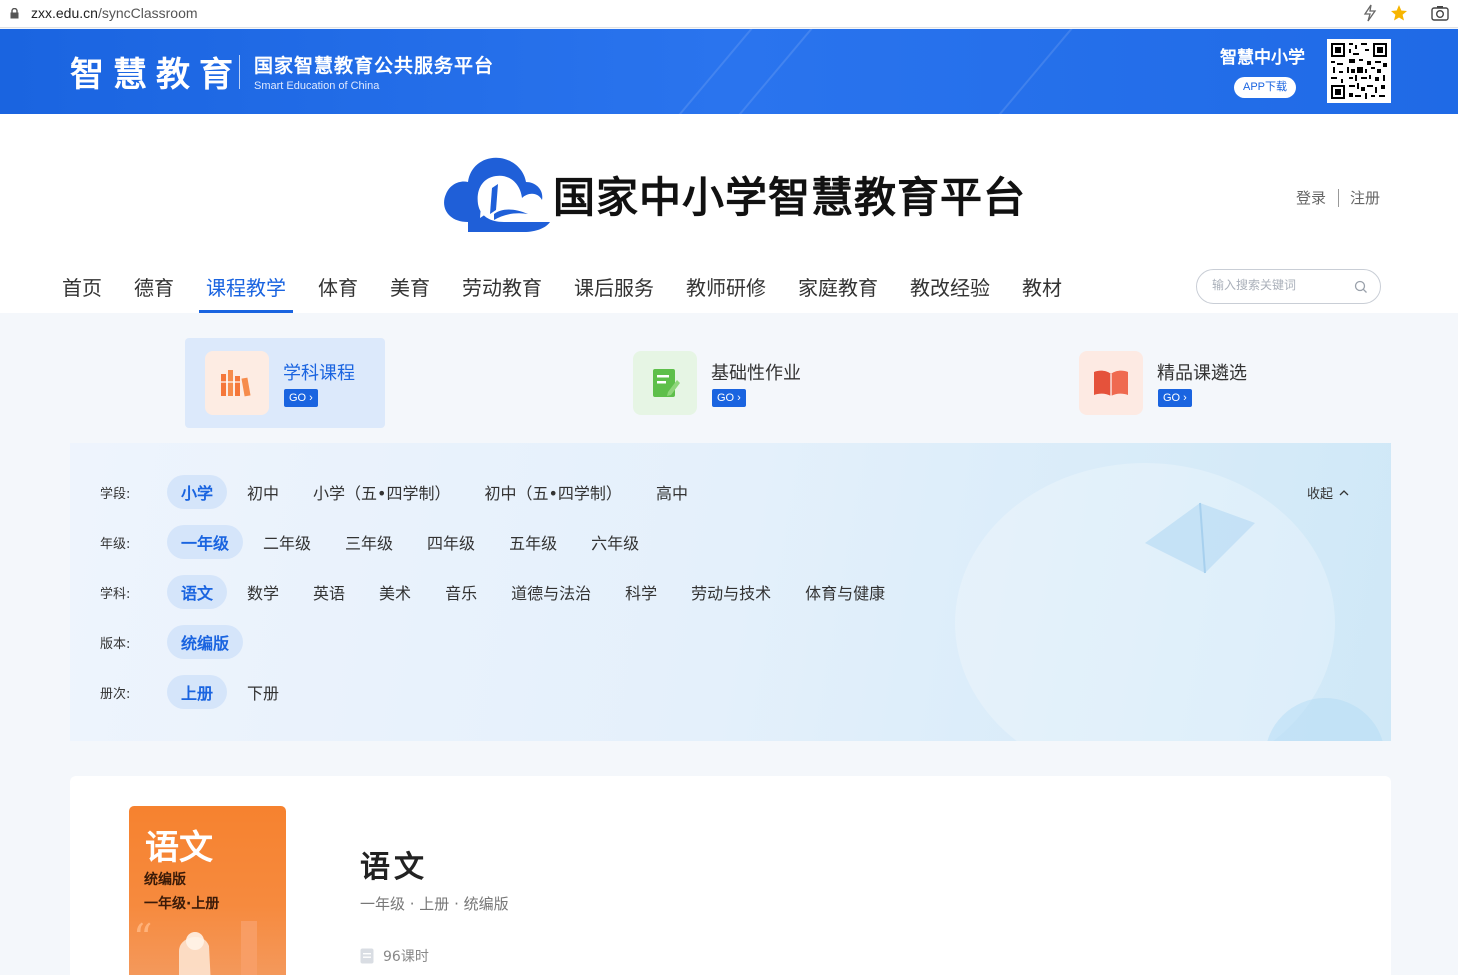 This screenshot has height=975, width=1458. I want to click on url-text: zxx.edu.cn/syncClassroom, so click(114, 13).